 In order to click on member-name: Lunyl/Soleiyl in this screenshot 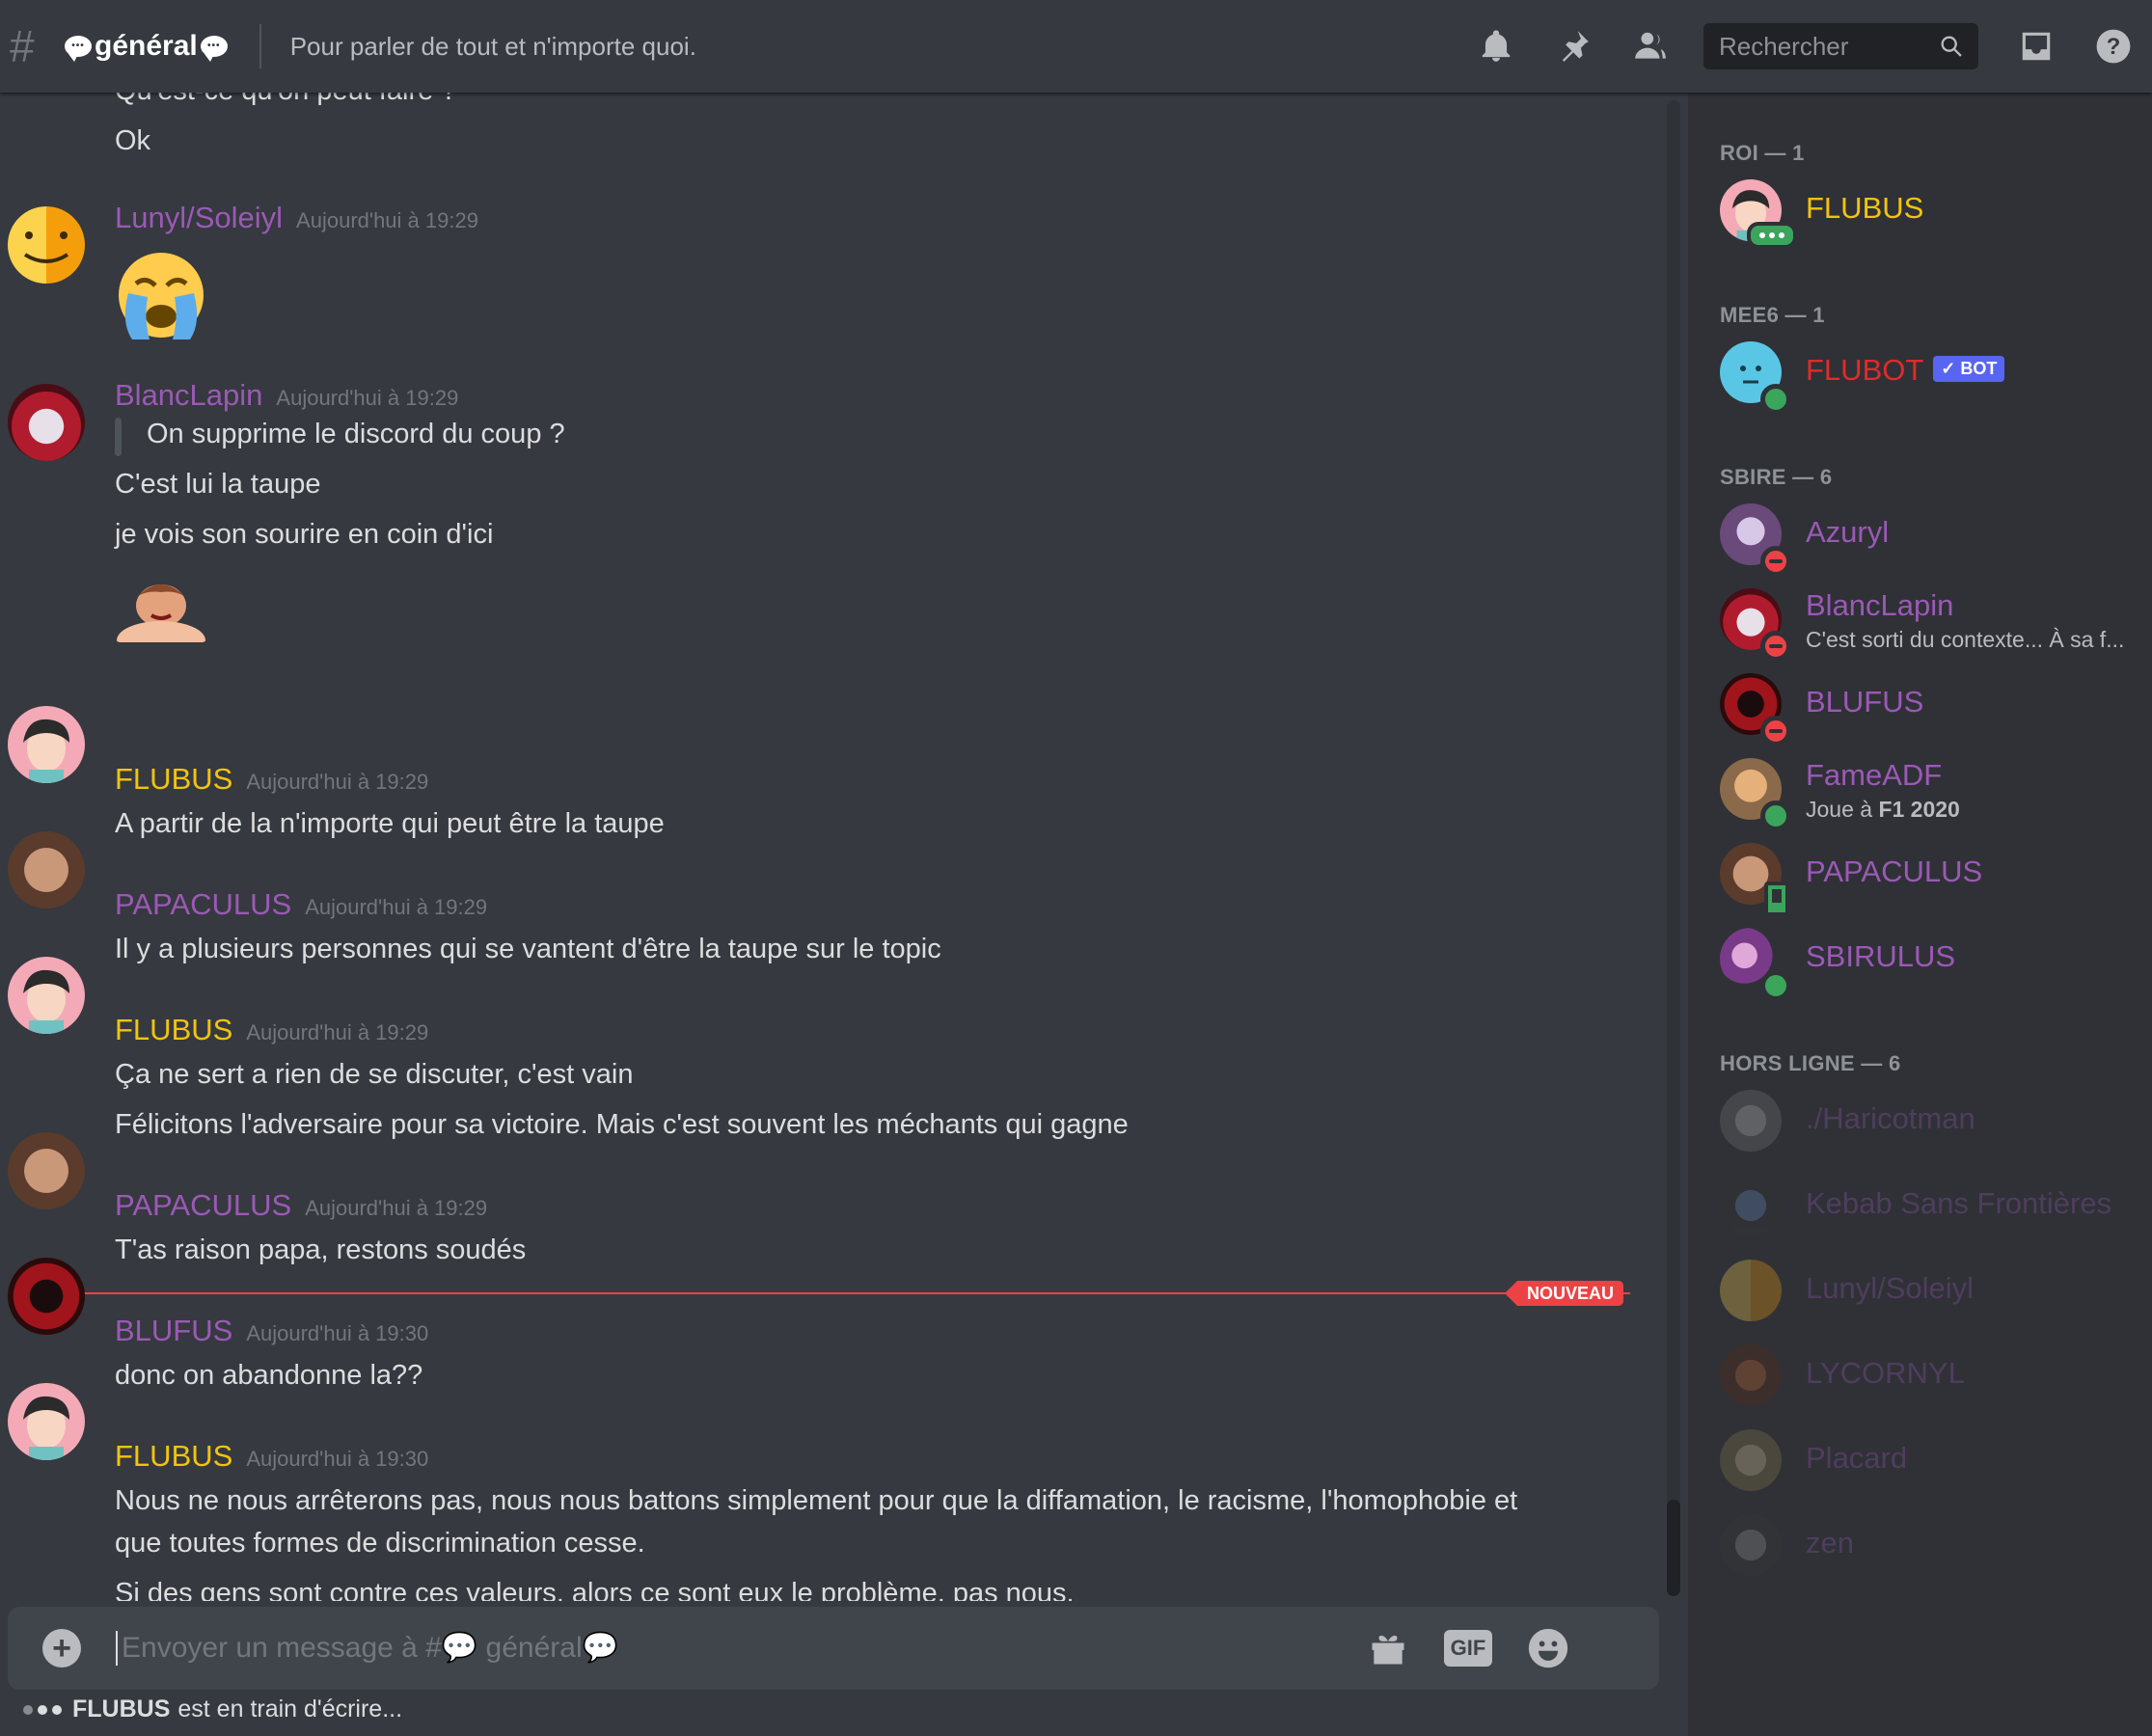, I will do `click(1890, 1288)`.